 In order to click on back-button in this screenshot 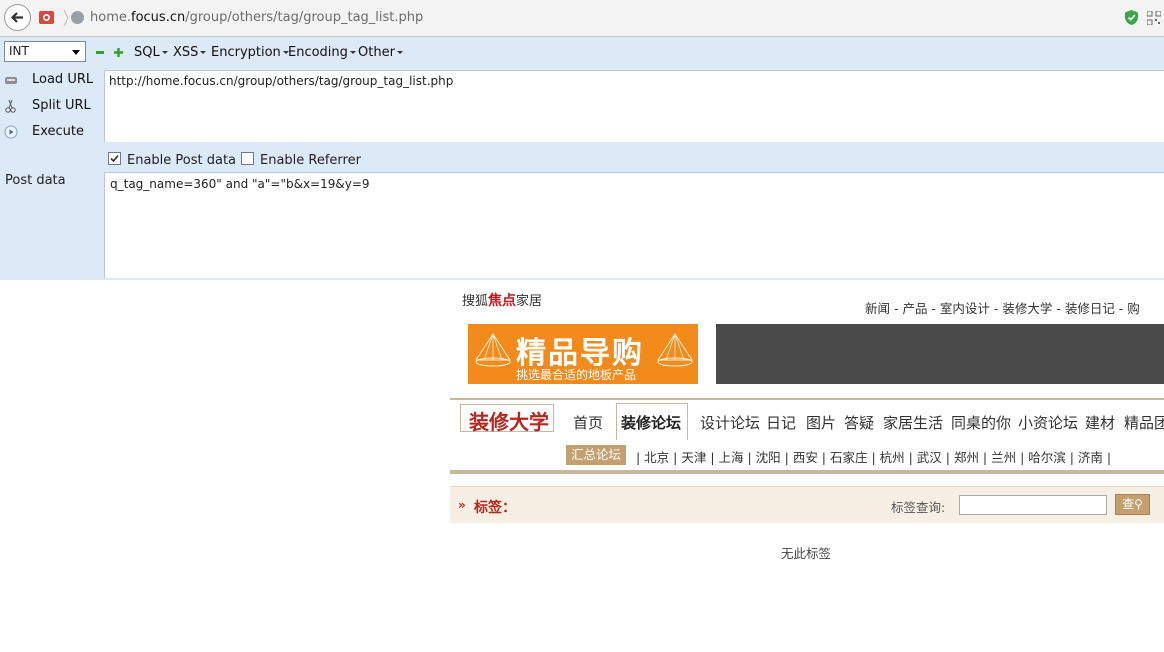, I will do `click(17, 17)`.